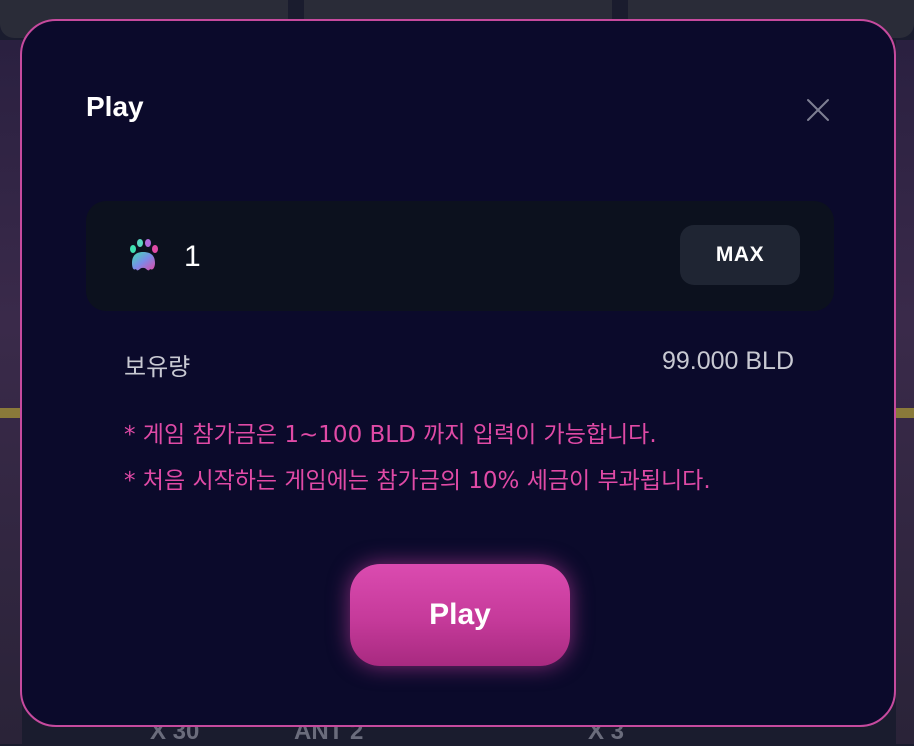 This screenshot has height=746, width=914. I want to click on amount-input, so click(394, 257).